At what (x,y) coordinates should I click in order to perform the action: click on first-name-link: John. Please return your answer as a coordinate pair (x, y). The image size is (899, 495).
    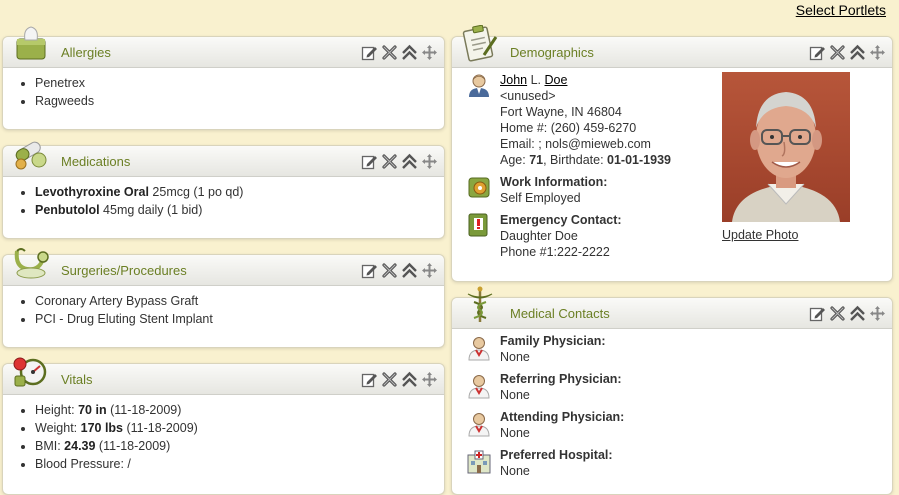
    Looking at the image, I should click on (513, 80).